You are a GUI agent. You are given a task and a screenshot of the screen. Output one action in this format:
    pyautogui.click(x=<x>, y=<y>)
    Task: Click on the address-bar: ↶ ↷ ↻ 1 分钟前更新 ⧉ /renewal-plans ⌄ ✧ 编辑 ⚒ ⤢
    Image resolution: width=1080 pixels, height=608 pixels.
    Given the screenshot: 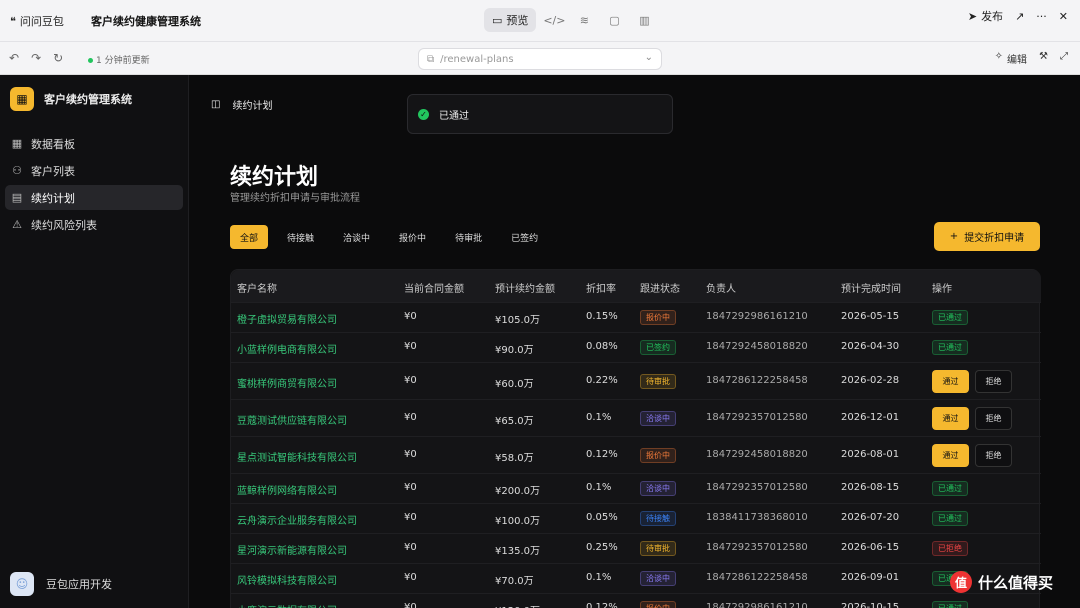 What is the action you would take?
    pyautogui.click(x=540, y=58)
    